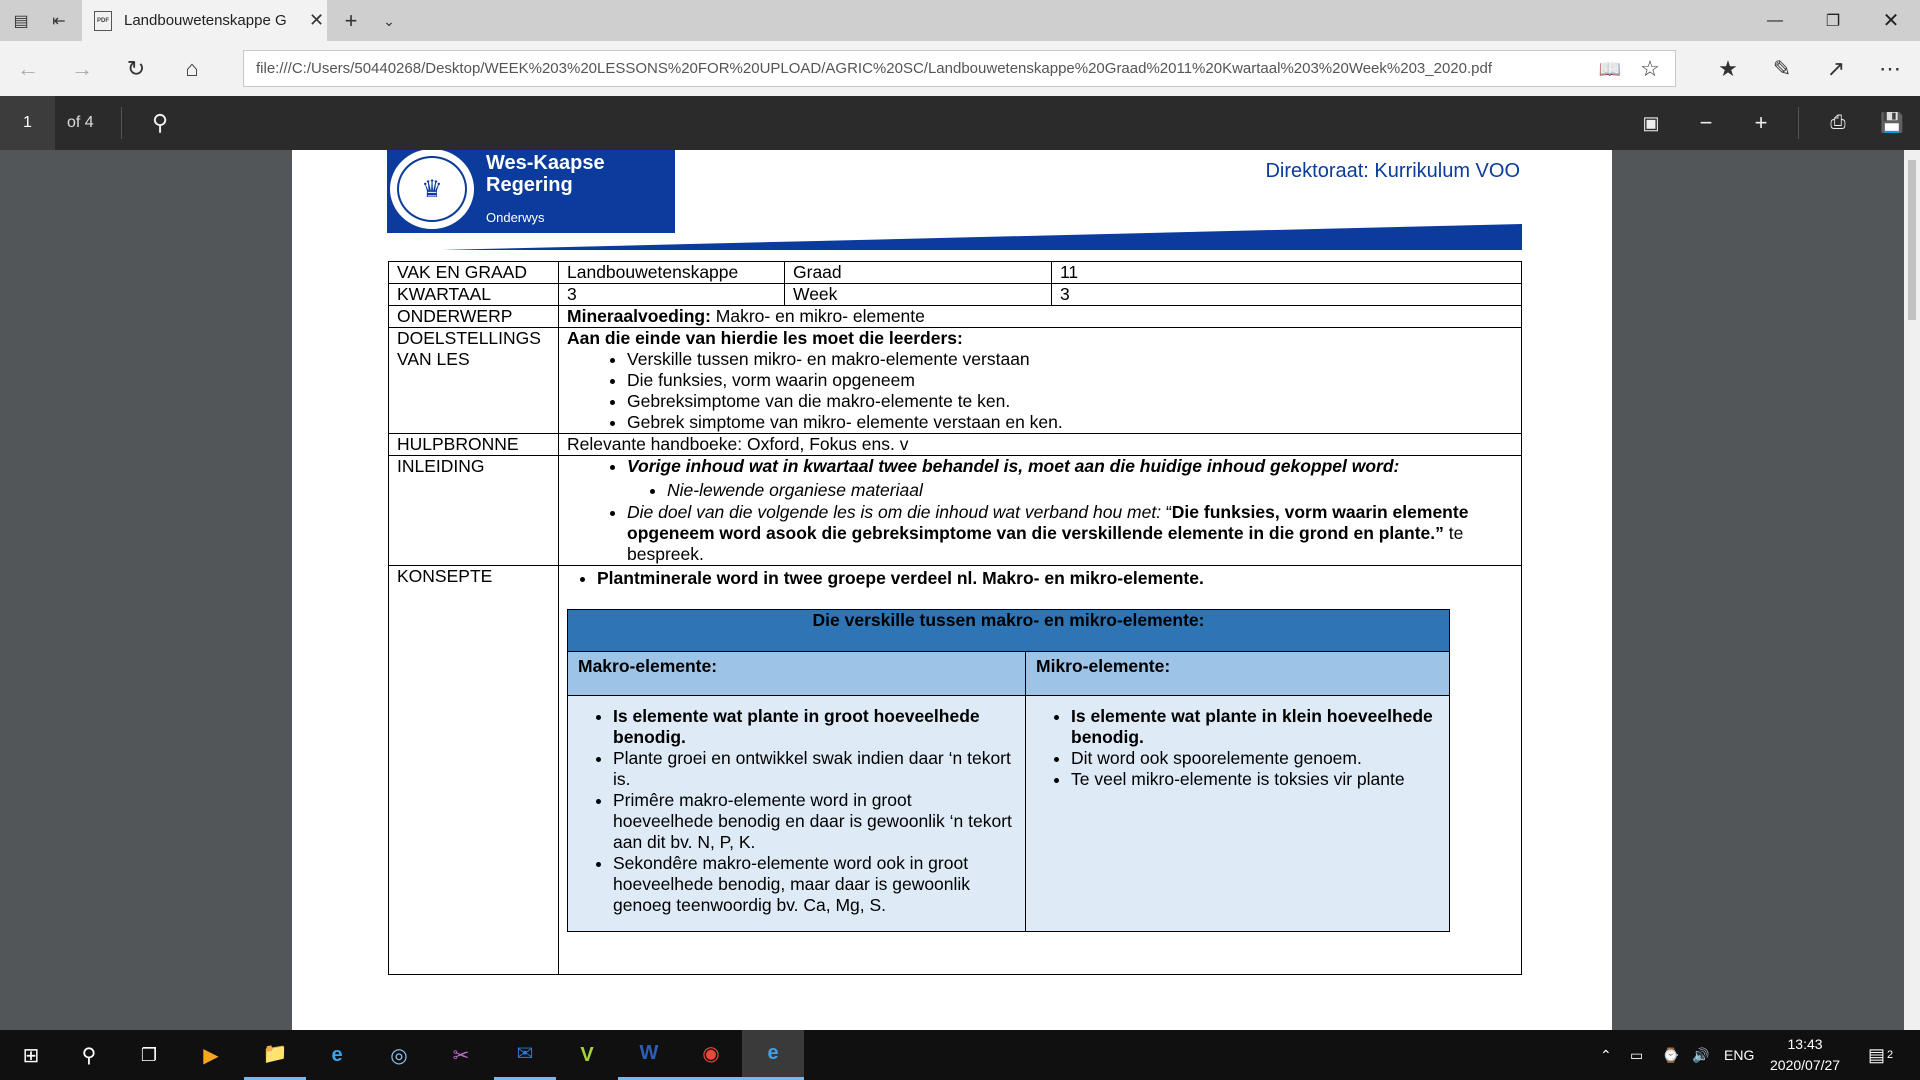  Describe the element at coordinates (1775, 20) in the screenshot. I see `minimize-window-icon: —` at that location.